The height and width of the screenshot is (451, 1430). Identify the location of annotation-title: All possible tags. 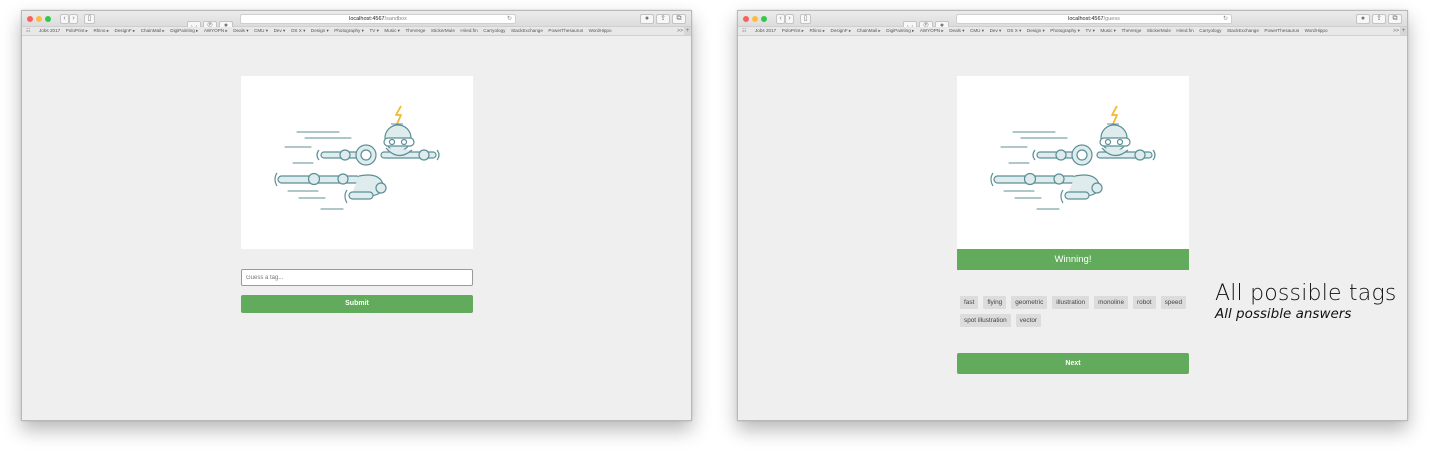
(1306, 293).